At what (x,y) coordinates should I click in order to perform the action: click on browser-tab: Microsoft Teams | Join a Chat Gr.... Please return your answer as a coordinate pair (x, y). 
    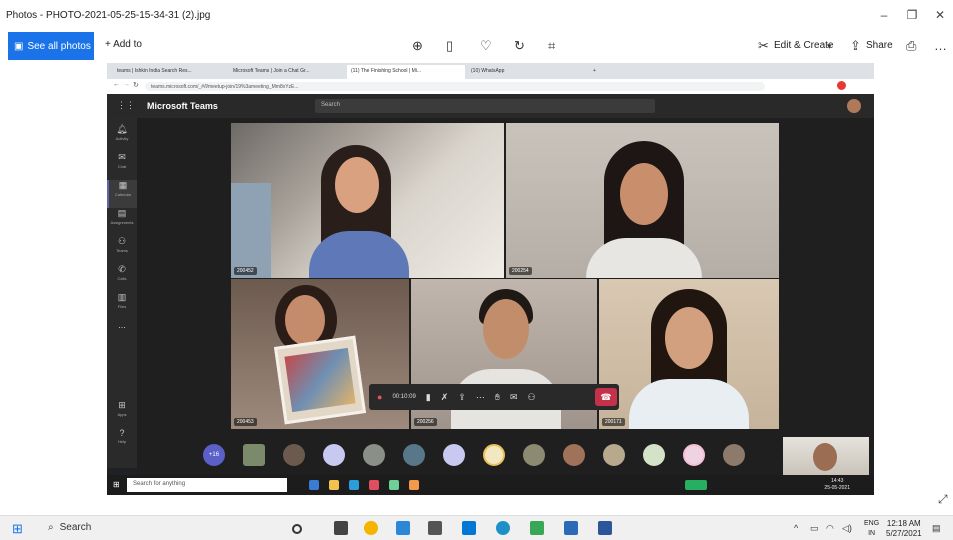
    Looking at the image, I should click on (287, 72).